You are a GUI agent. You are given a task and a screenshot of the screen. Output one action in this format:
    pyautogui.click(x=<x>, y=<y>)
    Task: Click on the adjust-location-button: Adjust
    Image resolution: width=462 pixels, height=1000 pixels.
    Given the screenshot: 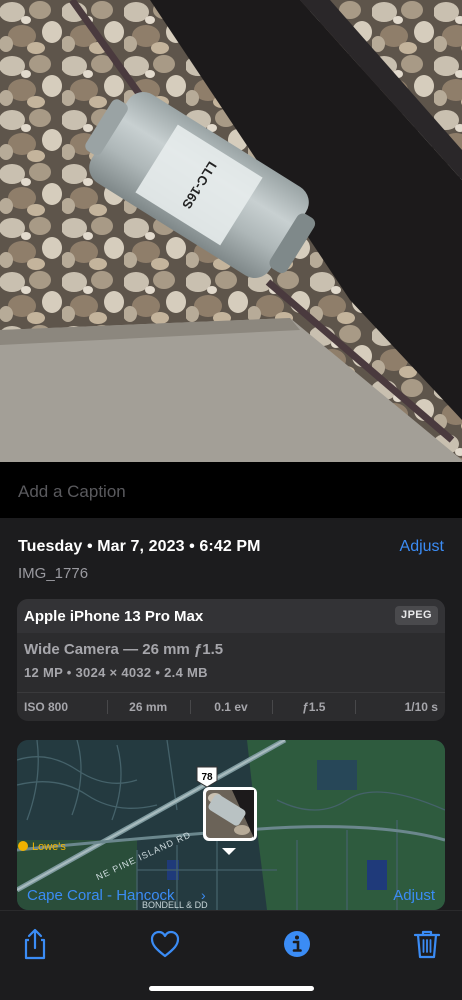 What is the action you would take?
    pyautogui.click(x=414, y=895)
    